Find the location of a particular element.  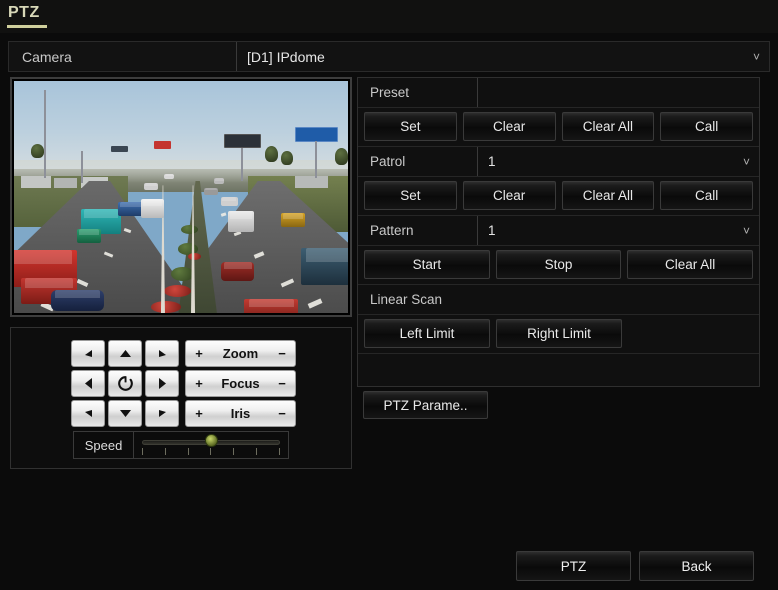

iris-label: Iris is located at coordinates (240, 413).